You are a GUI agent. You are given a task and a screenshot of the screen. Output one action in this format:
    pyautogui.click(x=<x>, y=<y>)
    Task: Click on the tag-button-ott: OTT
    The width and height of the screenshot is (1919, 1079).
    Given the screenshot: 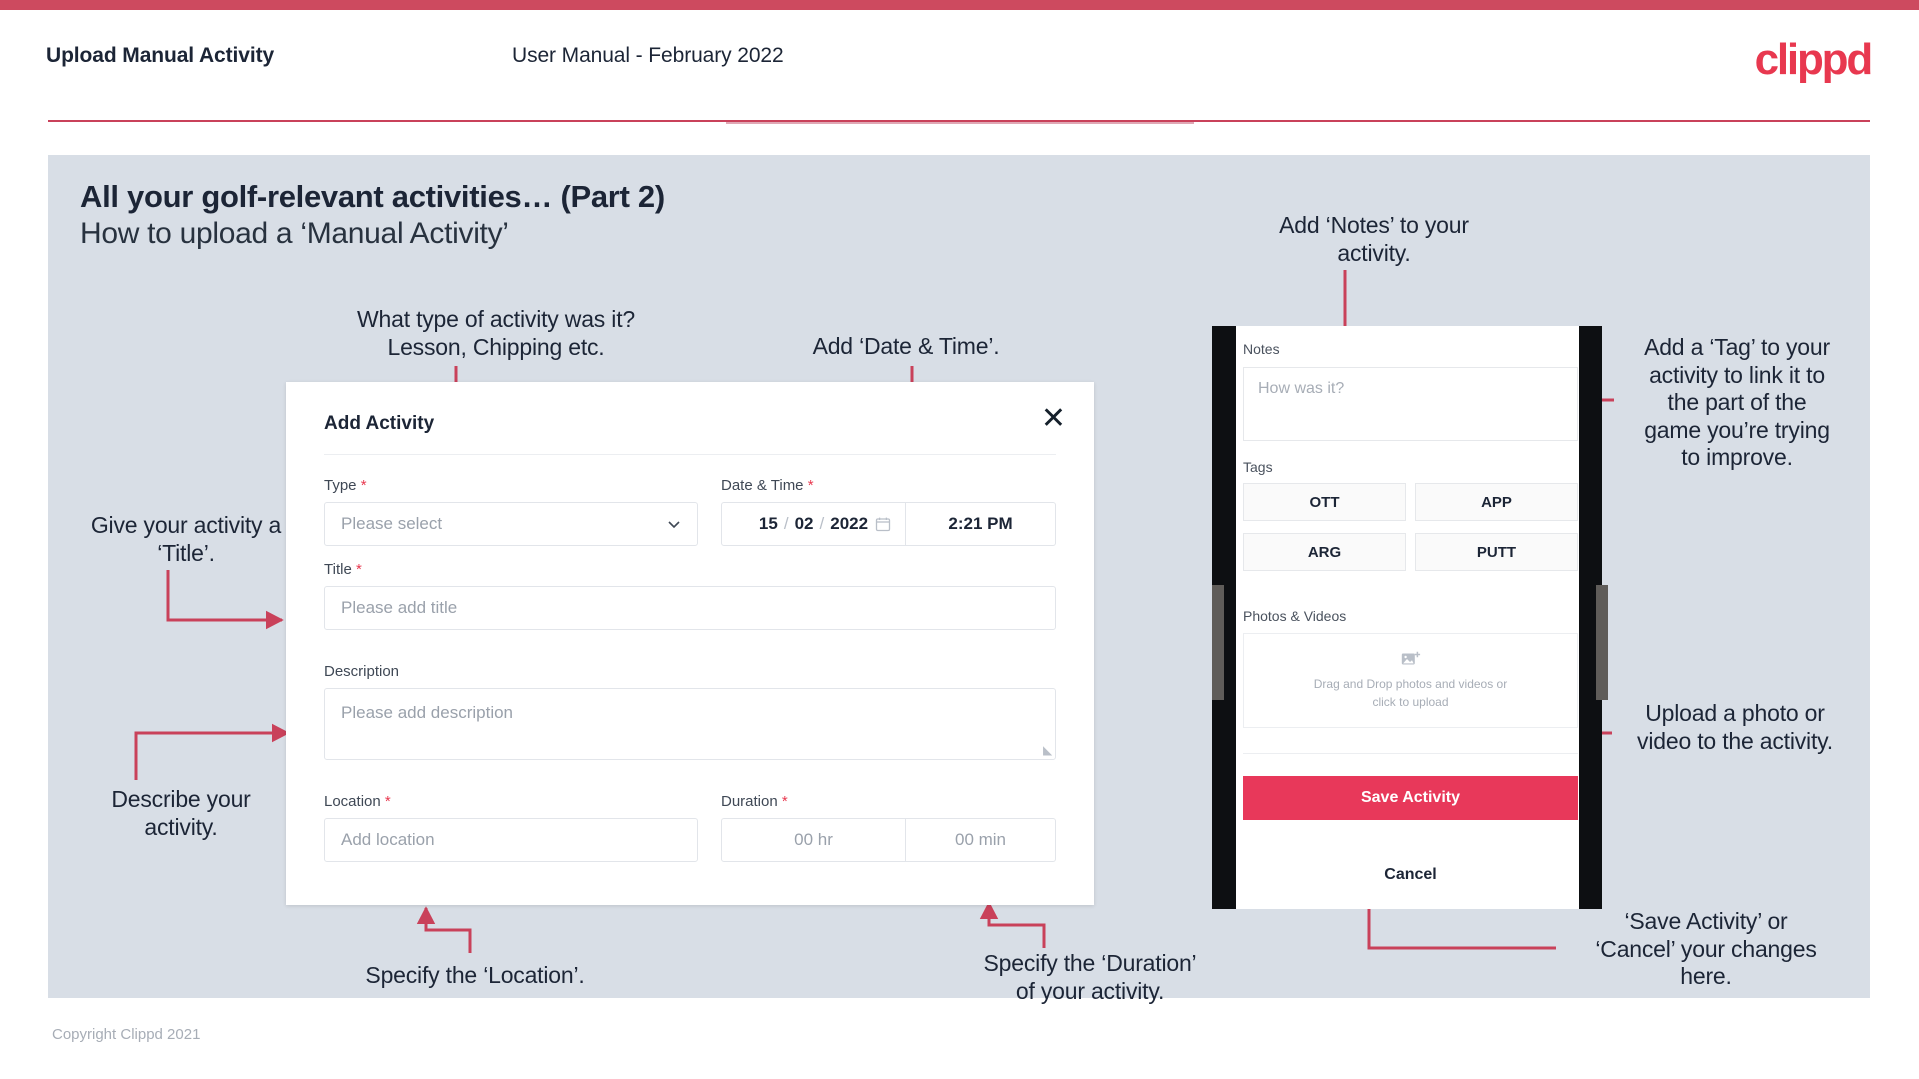 What is the action you would take?
    pyautogui.click(x=1324, y=502)
    